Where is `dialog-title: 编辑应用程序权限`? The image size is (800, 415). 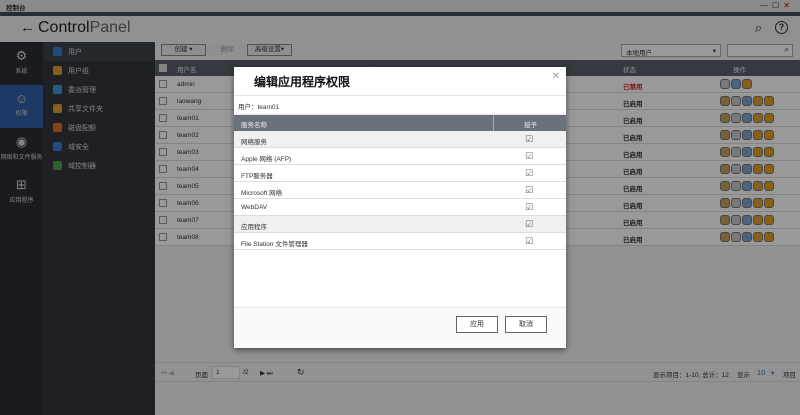
dialog-title: 编辑应用程序权限 is located at coordinates (302, 82).